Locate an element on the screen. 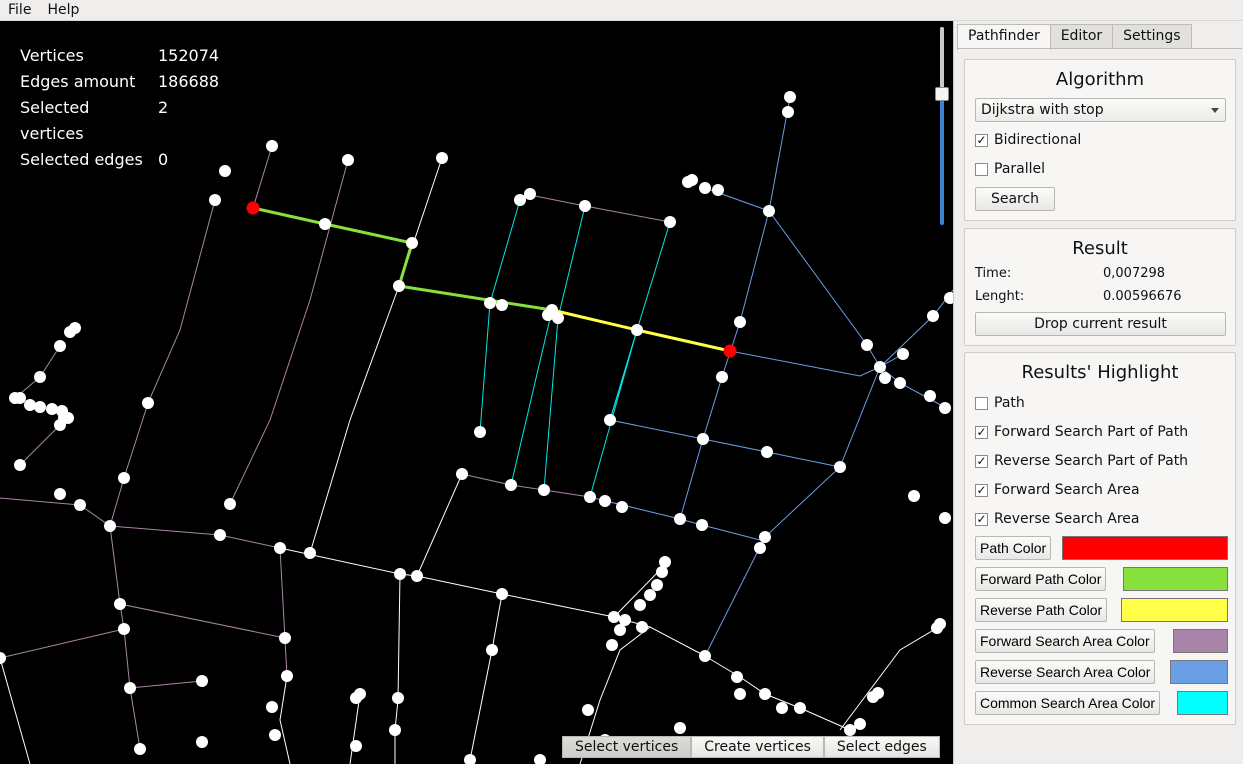  drop-result-button: Drop current result is located at coordinates (1100, 324).